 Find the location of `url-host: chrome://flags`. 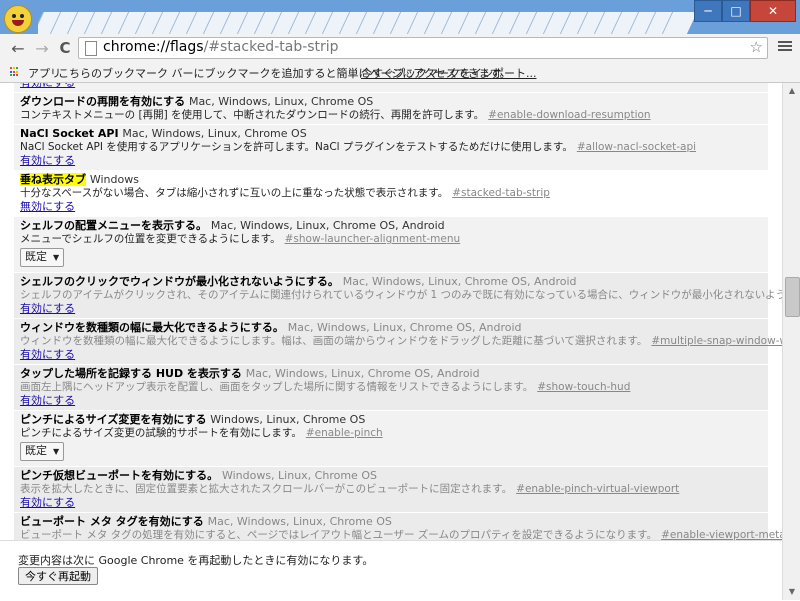

url-host: chrome://flags is located at coordinates (153, 47).